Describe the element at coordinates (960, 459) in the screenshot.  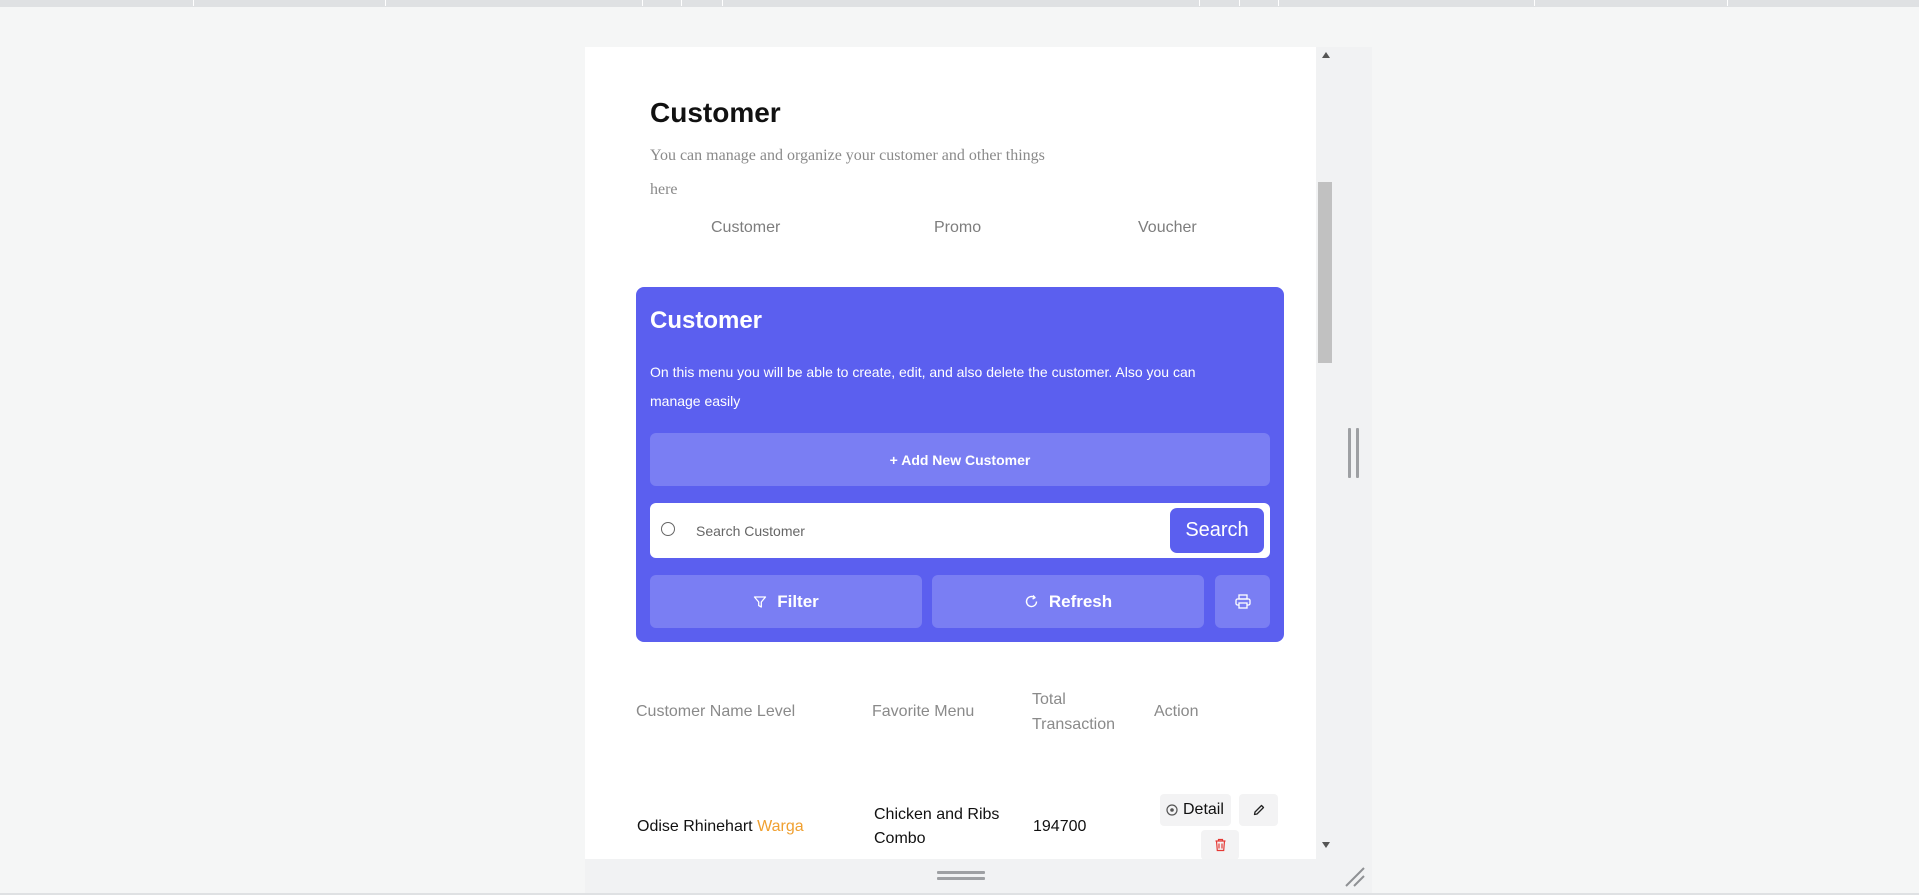
I see `add-customer-button: + Add New Customer` at that location.